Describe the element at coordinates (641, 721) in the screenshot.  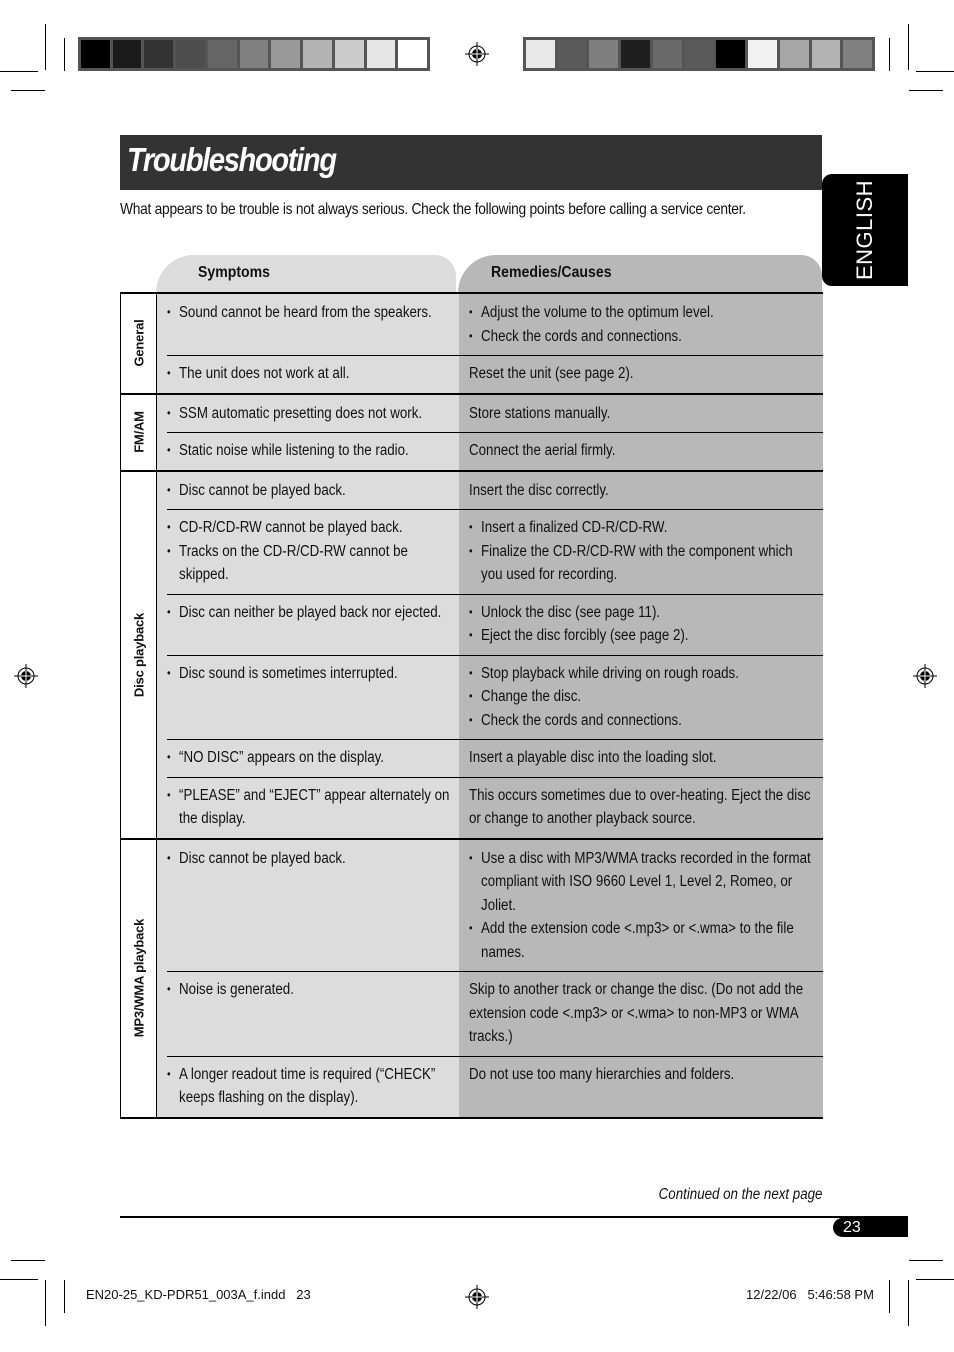
I see `remedy-item: Check the cords and connections.` at that location.